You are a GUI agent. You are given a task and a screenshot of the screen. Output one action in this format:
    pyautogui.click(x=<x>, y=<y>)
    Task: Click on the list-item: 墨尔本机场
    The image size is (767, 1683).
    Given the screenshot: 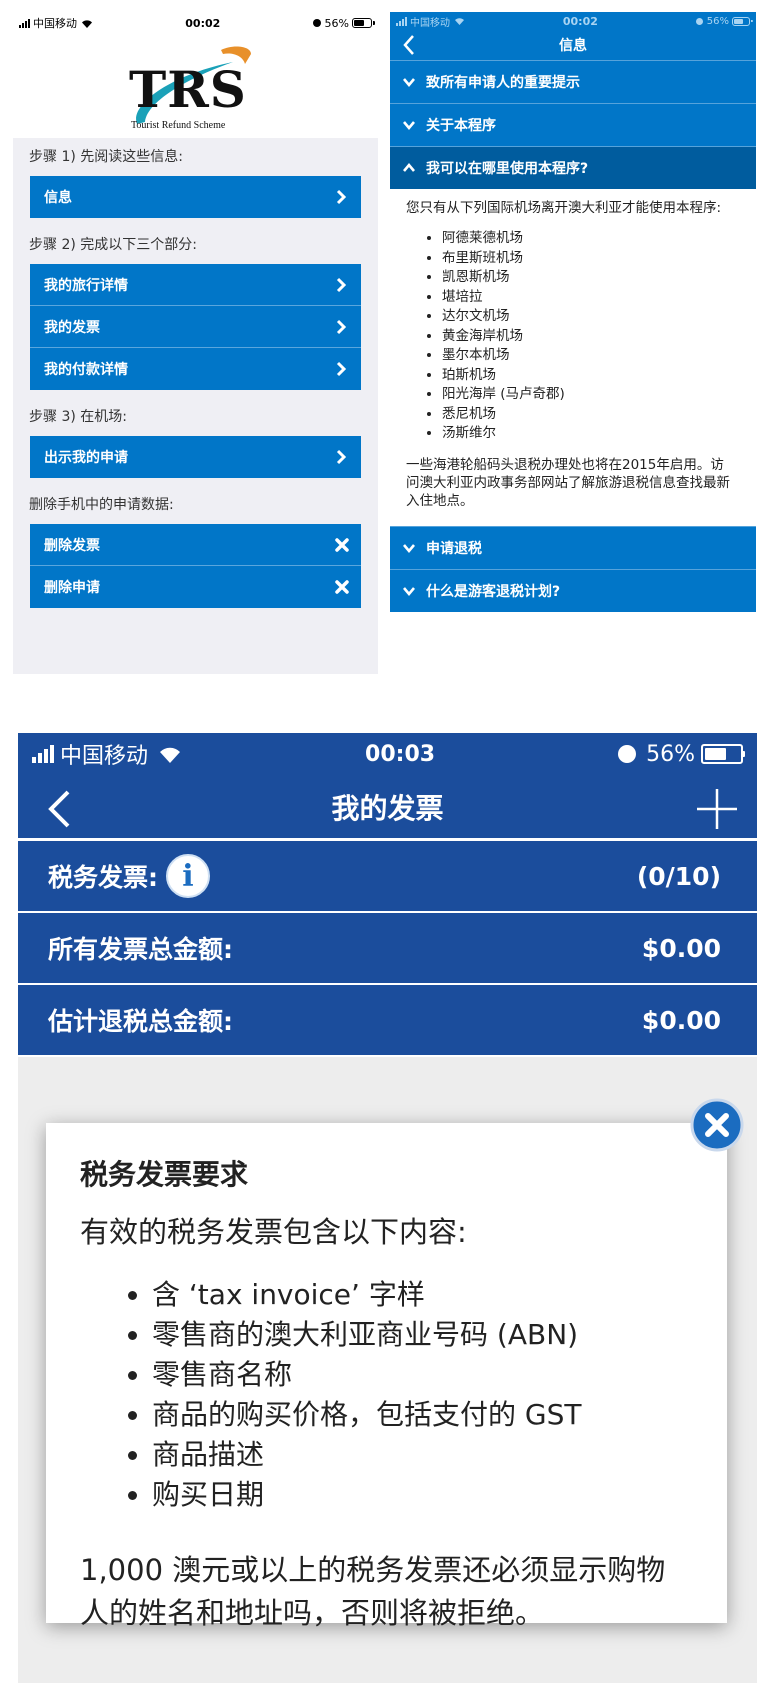 What is the action you would take?
    pyautogui.click(x=589, y=356)
    